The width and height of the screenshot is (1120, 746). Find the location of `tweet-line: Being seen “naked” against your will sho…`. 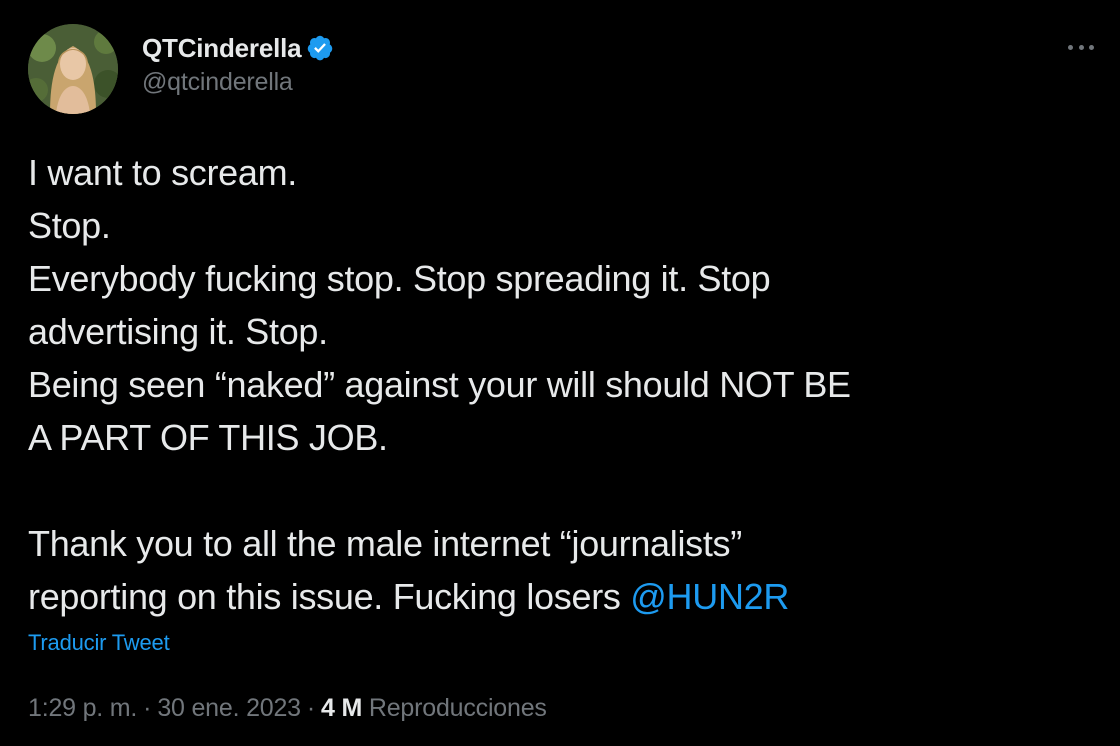

tweet-line: Being seen “naked” against your will sho… is located at coordinates (439, 384).